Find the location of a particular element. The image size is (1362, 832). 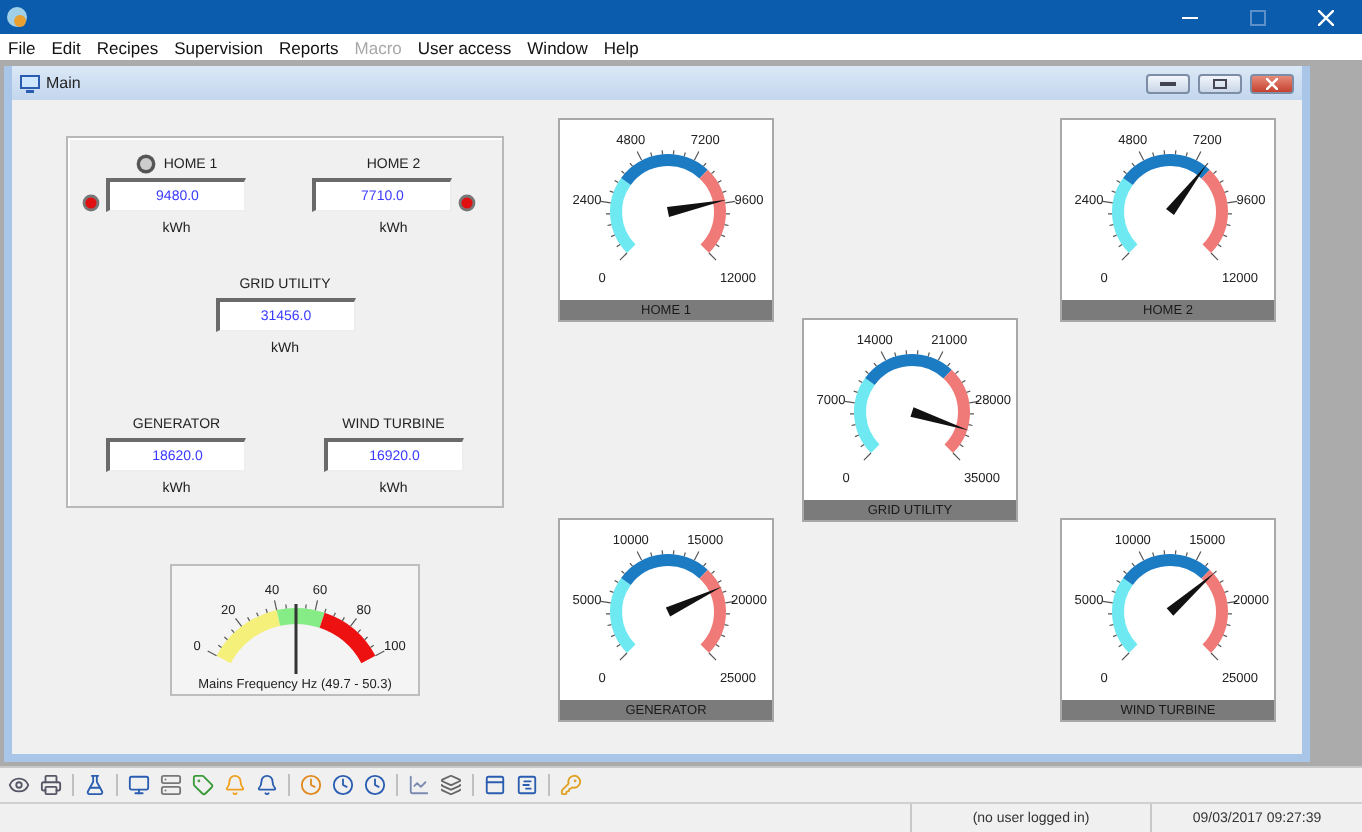

minimize-button is located at coordinates (1168, 83).